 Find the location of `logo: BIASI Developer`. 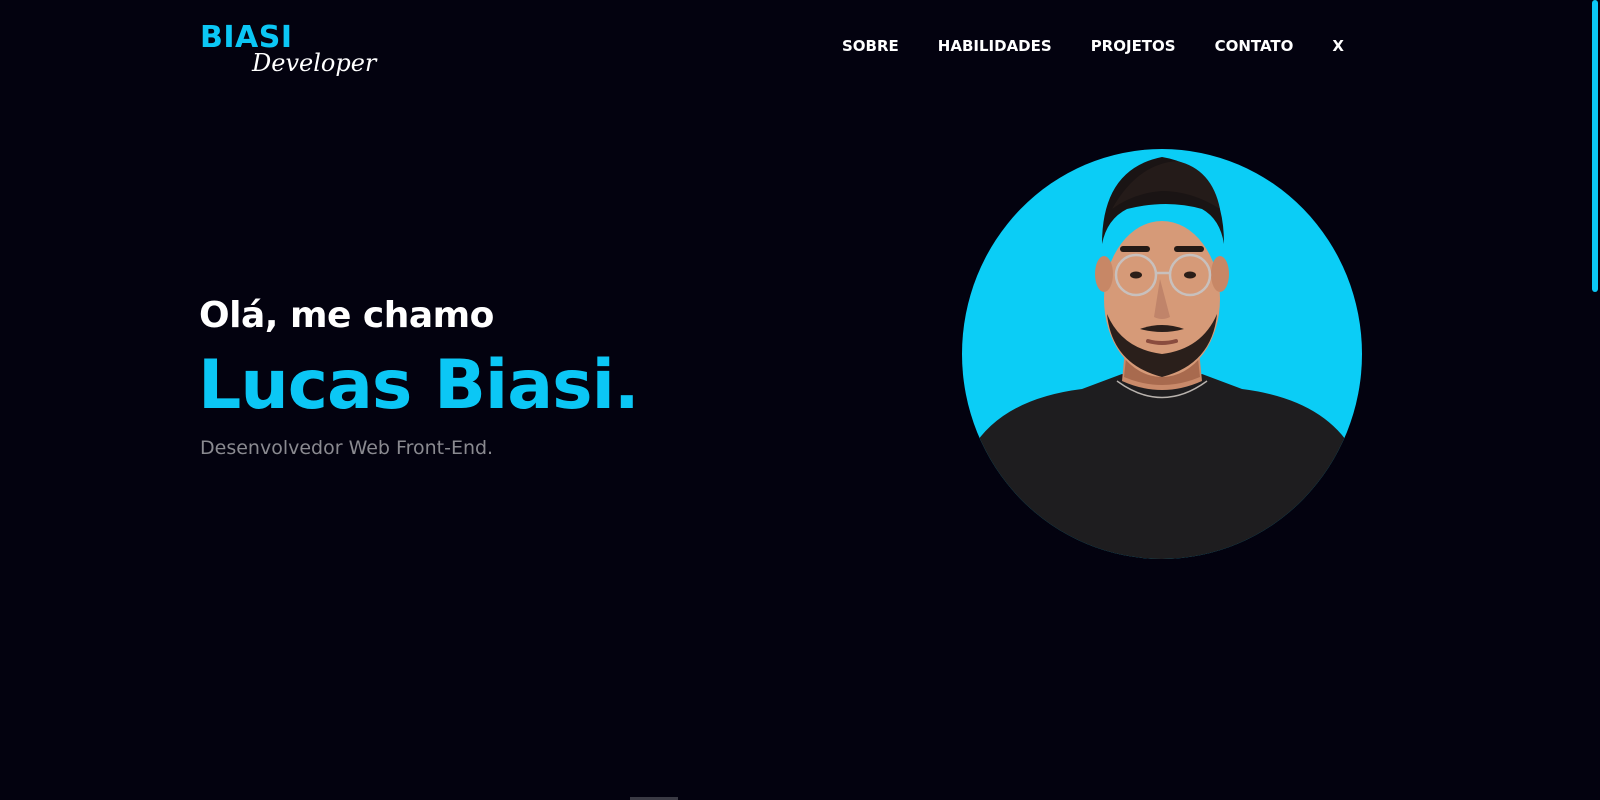

logo: BIASI Developer is located at coordinates (288, 50).